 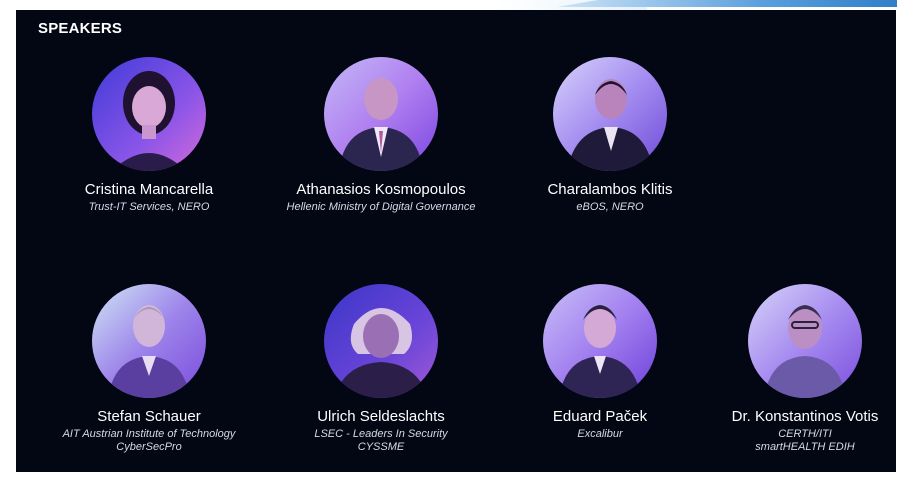 I want to click on speaker-affiliation-secondary: CYSSME, so click(x=381, y=447).